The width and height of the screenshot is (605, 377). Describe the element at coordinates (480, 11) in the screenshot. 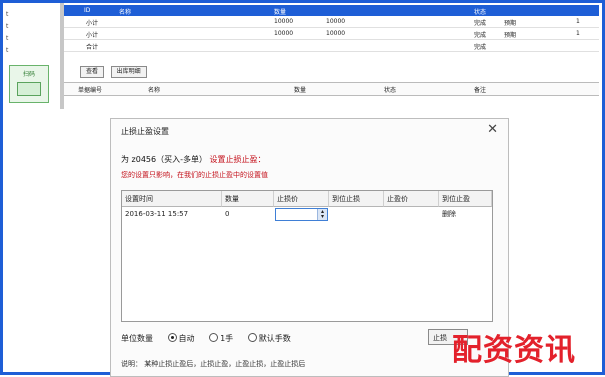

I see `grid-header-cell: 状态` at that location.